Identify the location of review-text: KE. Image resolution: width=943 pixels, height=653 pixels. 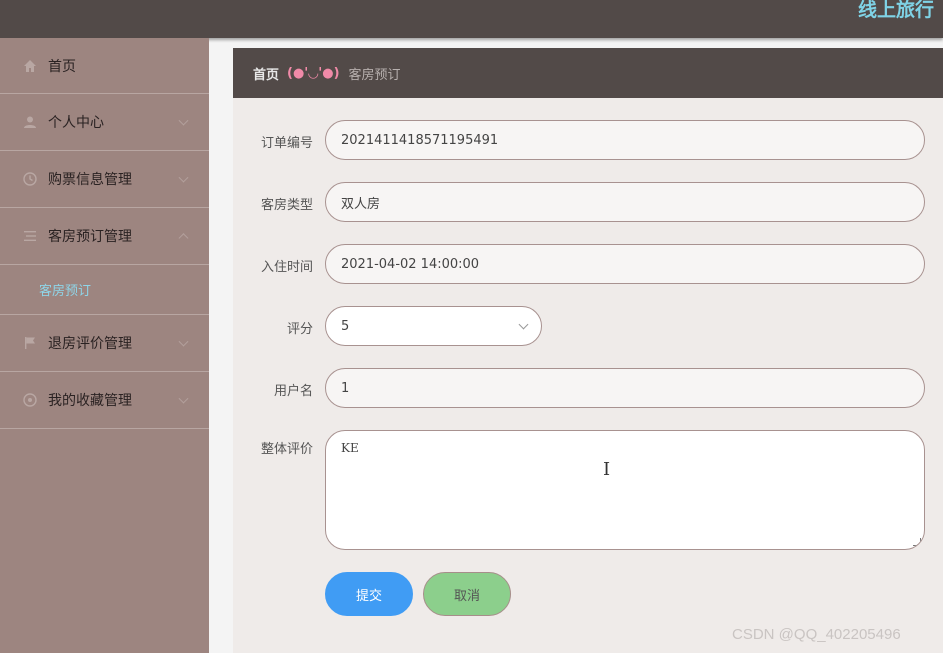
(350, 448).